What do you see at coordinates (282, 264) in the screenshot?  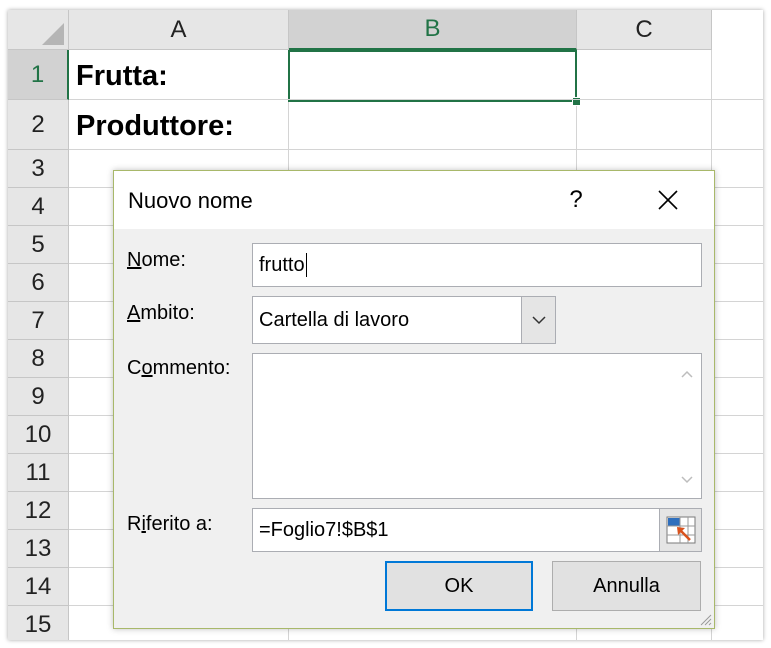 I see `name-input-value: frutto` at bounding box center [282, 264].